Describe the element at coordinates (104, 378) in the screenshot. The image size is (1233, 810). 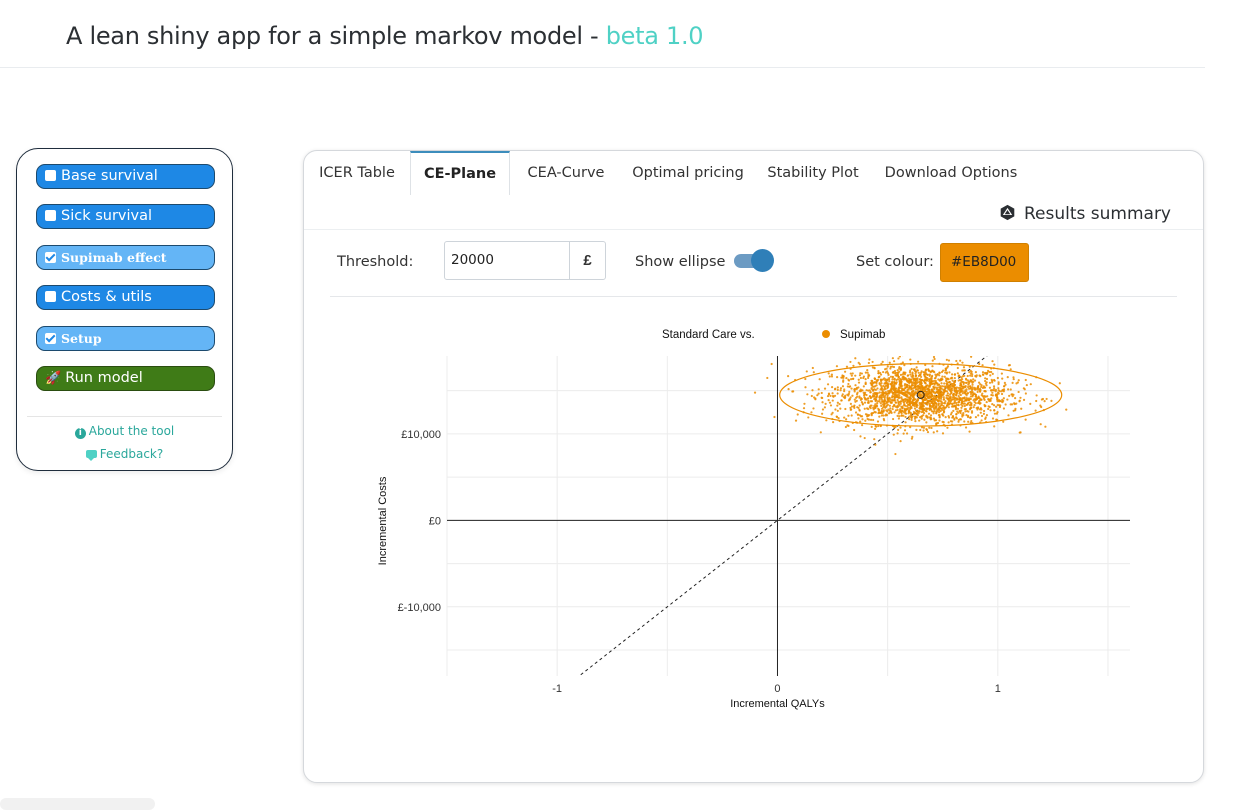
I see `run-model-label: Run model` at that location.